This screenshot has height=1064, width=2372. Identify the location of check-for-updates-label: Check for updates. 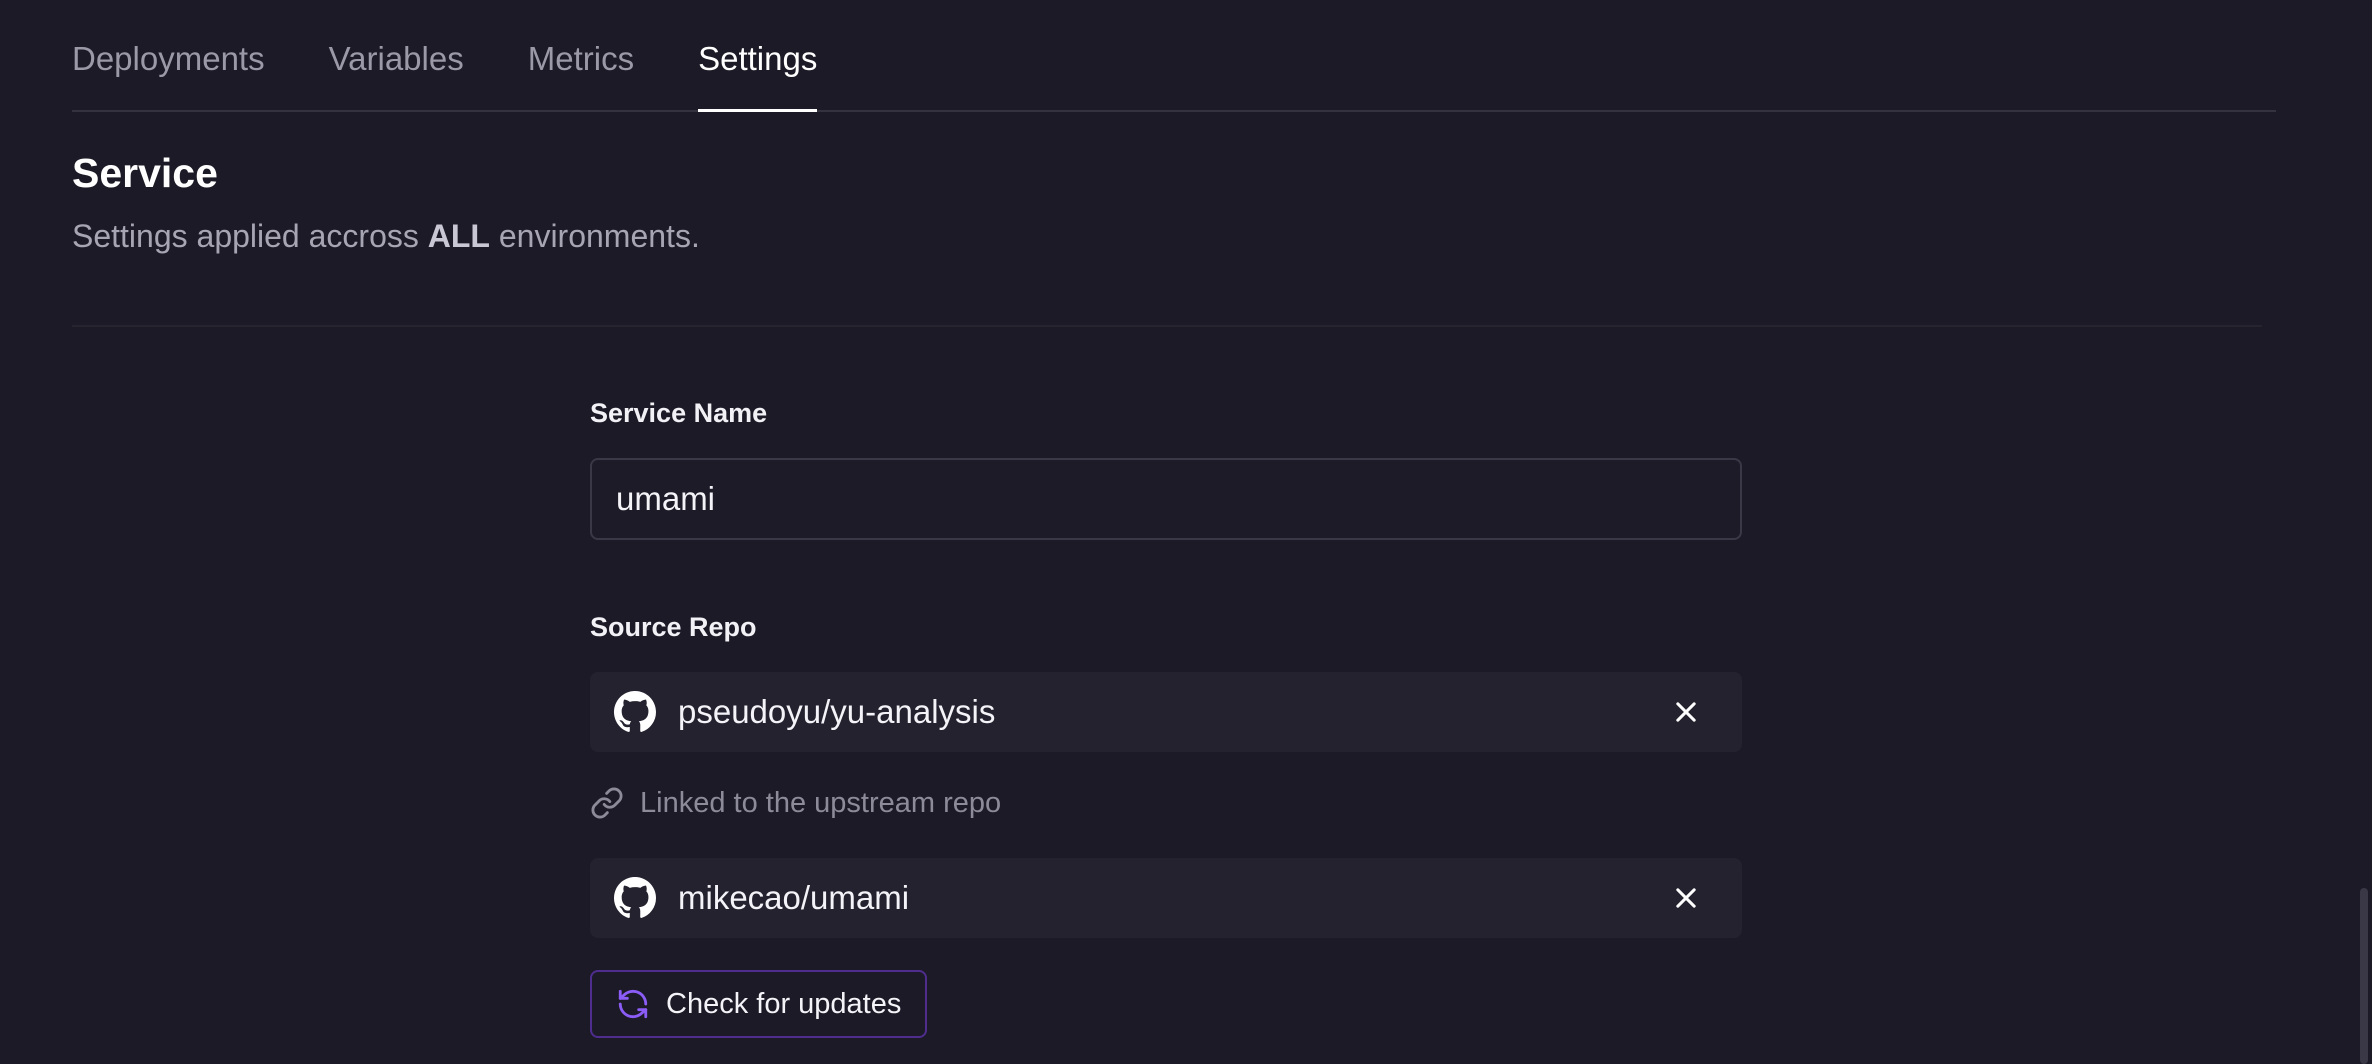
(784, 1003).